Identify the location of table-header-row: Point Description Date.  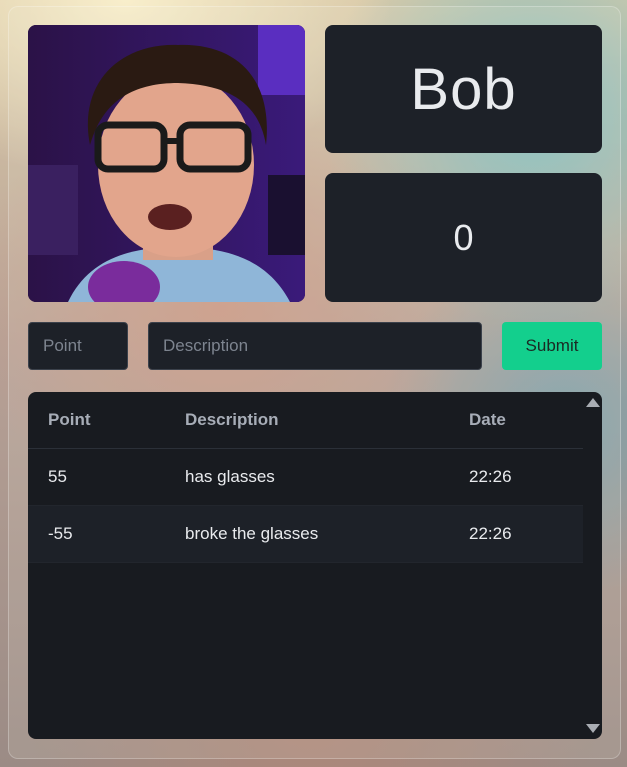
(305, 420).